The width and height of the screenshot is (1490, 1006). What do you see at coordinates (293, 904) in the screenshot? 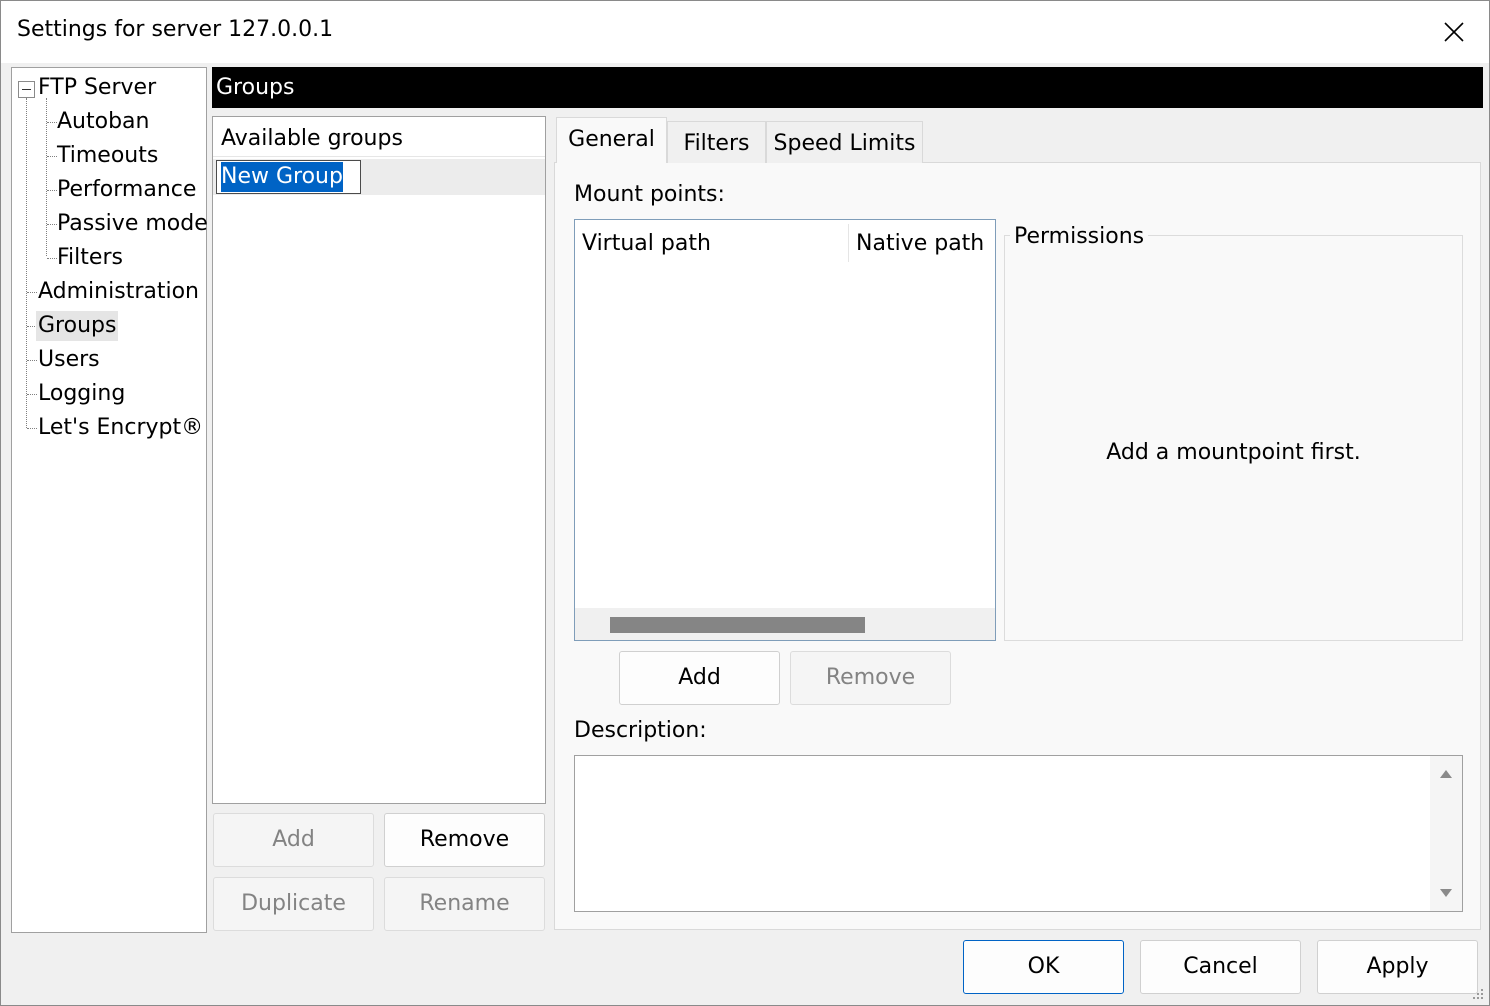
I see `duplicate-group-button: Duplicate` at bounding box center [293, 904].